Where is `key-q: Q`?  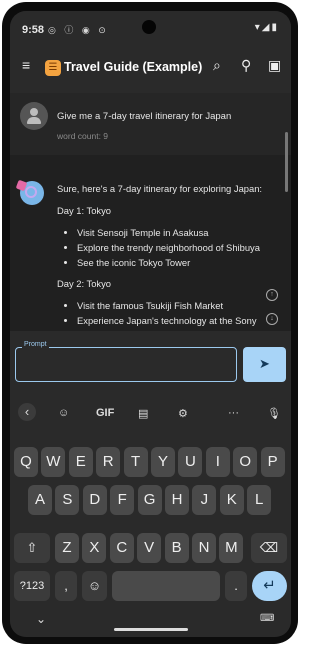 key-q: Q is located at coordinates (26, 462).